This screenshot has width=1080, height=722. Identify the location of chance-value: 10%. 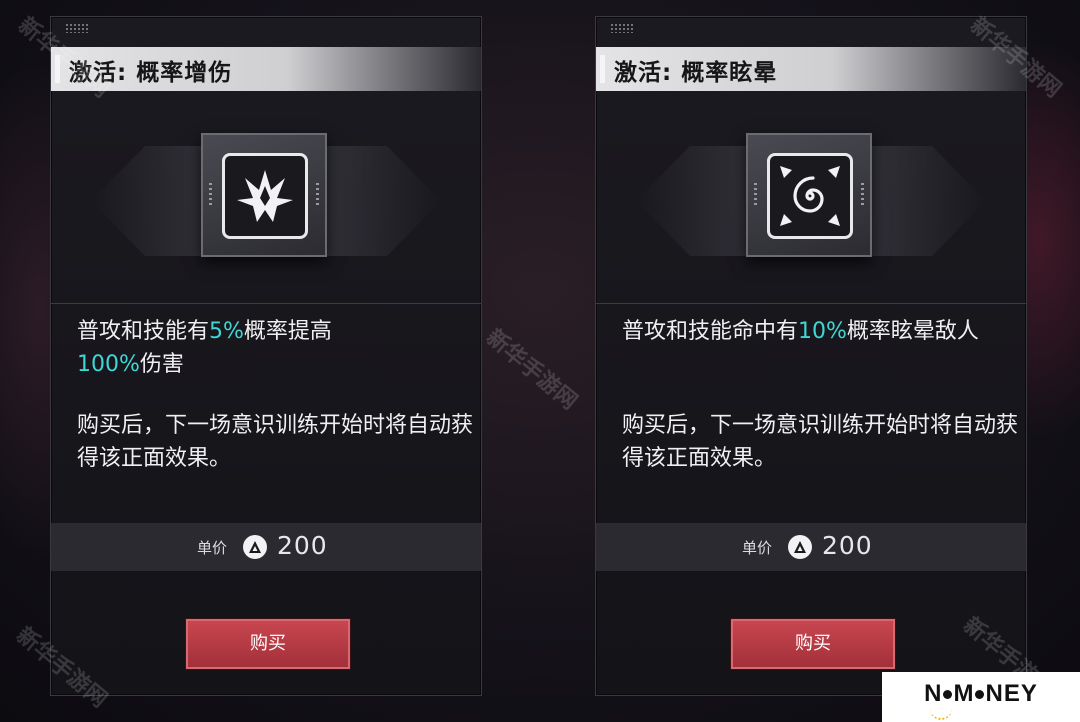
(822, 331).